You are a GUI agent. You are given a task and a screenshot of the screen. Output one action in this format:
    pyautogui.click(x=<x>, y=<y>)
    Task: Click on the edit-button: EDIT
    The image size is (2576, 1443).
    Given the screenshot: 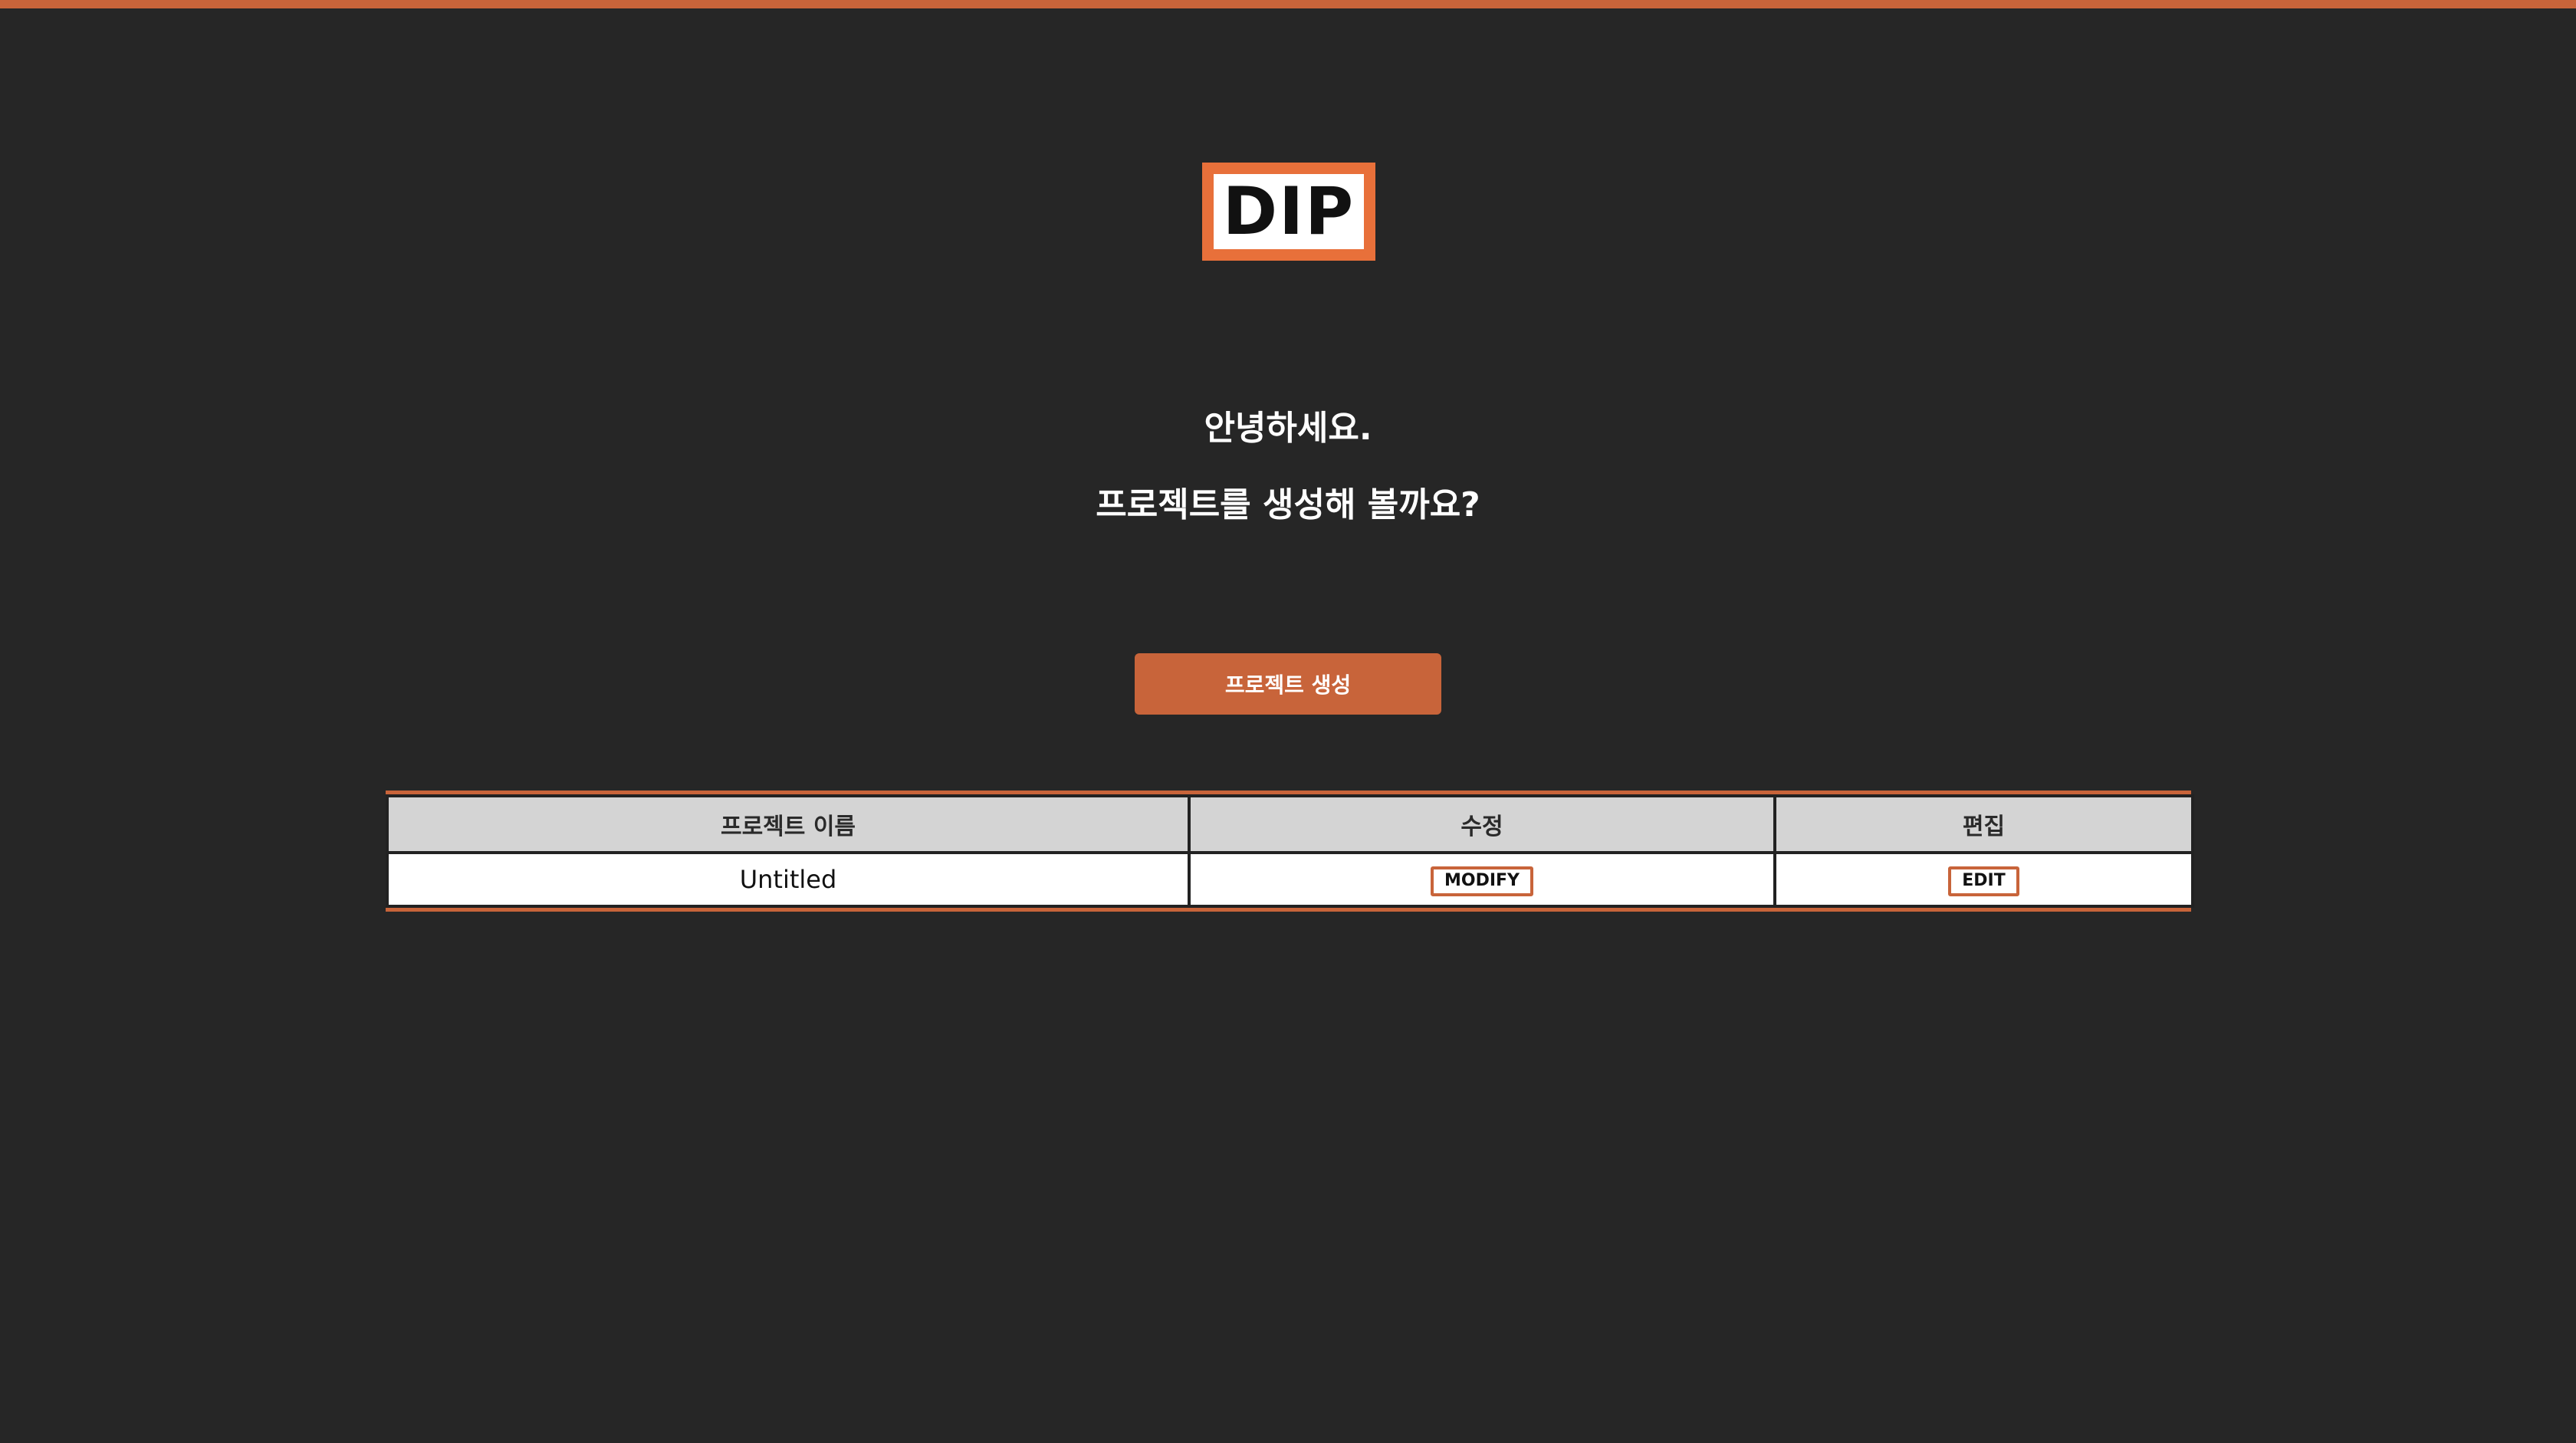 What is the action you would take?
    pyautogui.click(x=1984, y=881)
    